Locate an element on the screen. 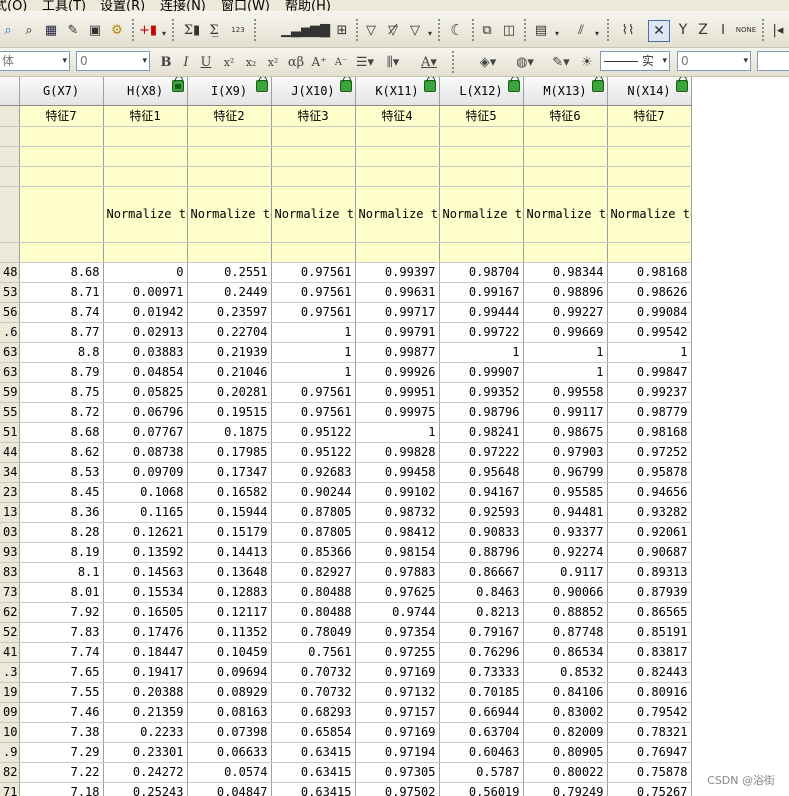 The height and width of the screenshot is (796, 789). data-cell: 0.87748 is located at coordinates (565, 632).